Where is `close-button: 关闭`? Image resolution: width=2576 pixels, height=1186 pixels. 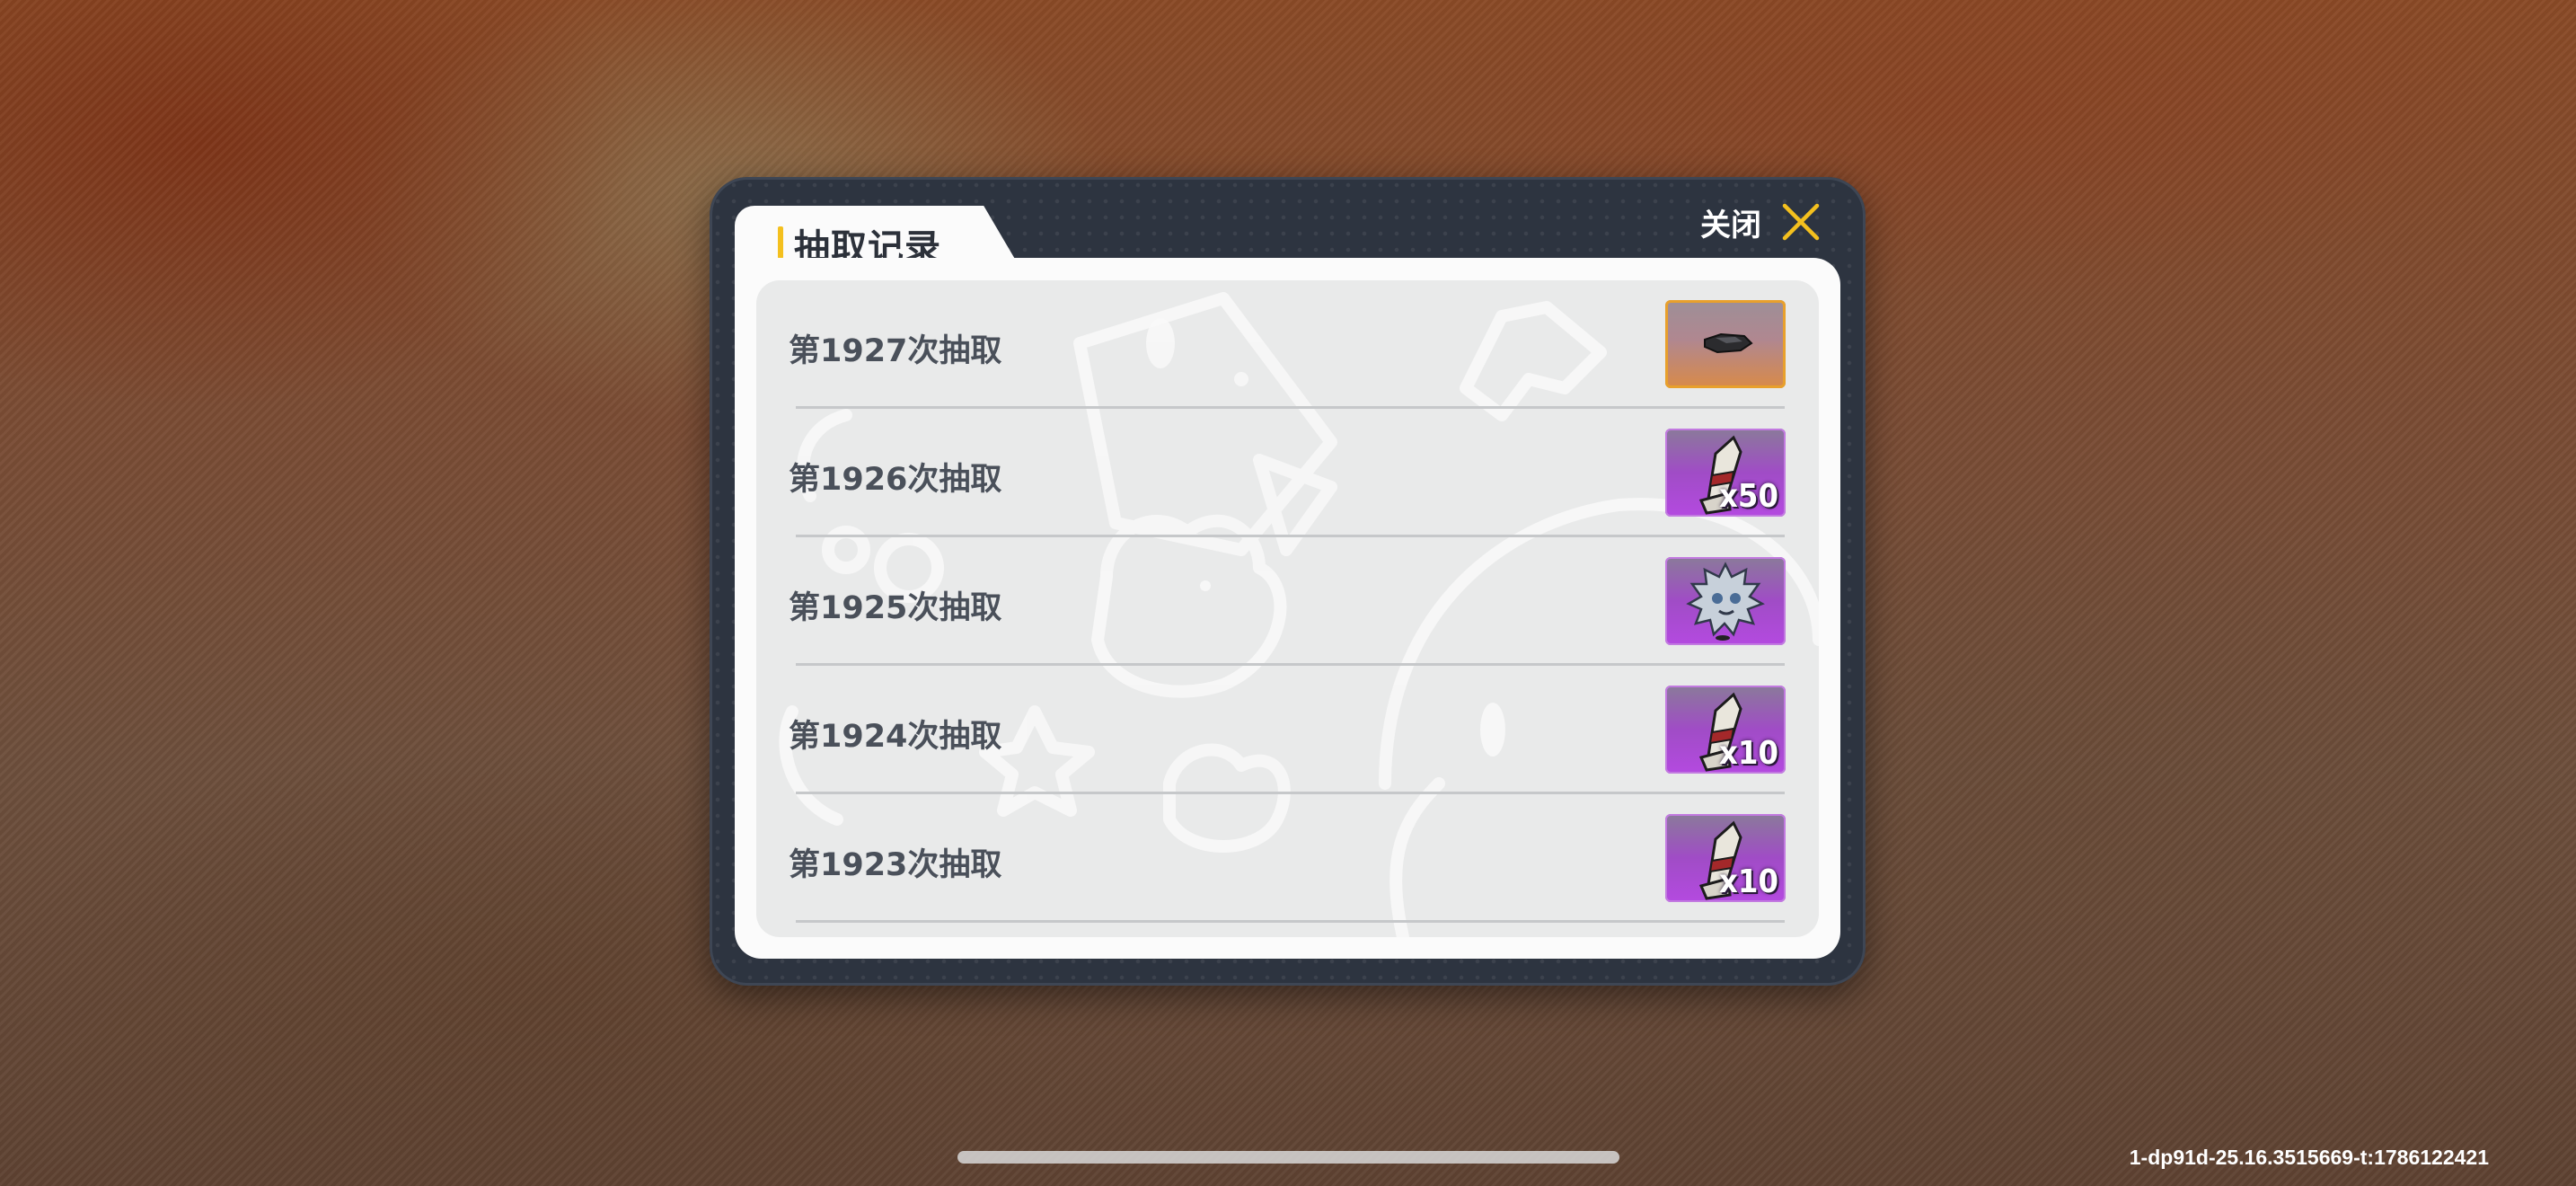 close-button: 关闭 is located at coordinates (1760, 222).